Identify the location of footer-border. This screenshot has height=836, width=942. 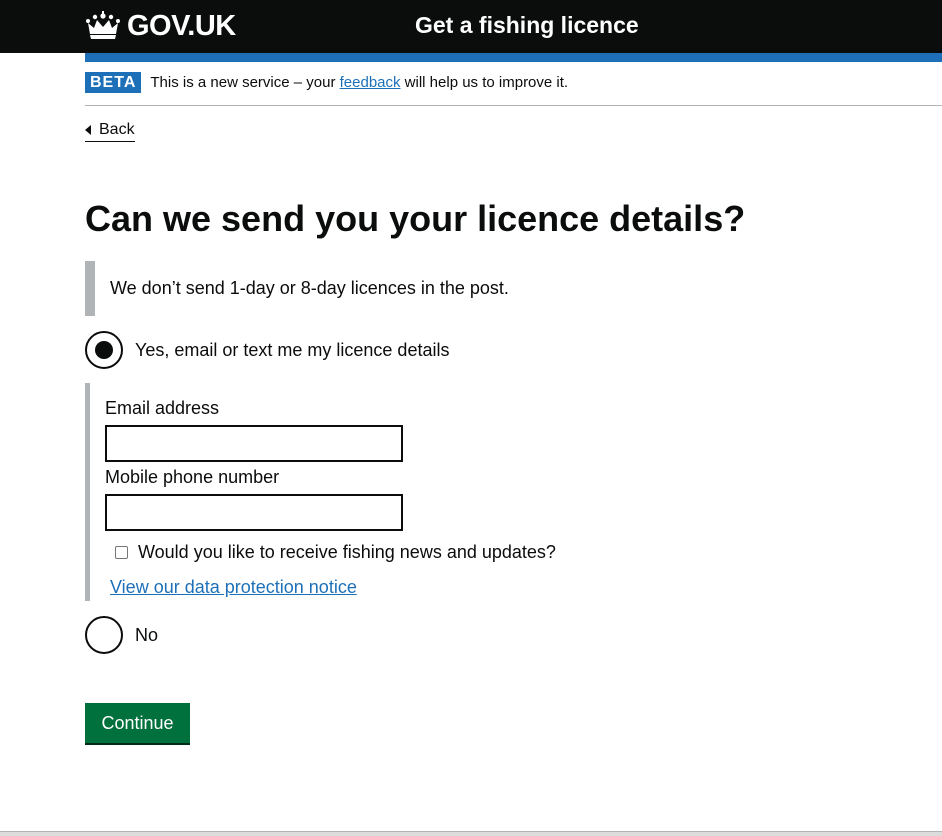
(471, 833).